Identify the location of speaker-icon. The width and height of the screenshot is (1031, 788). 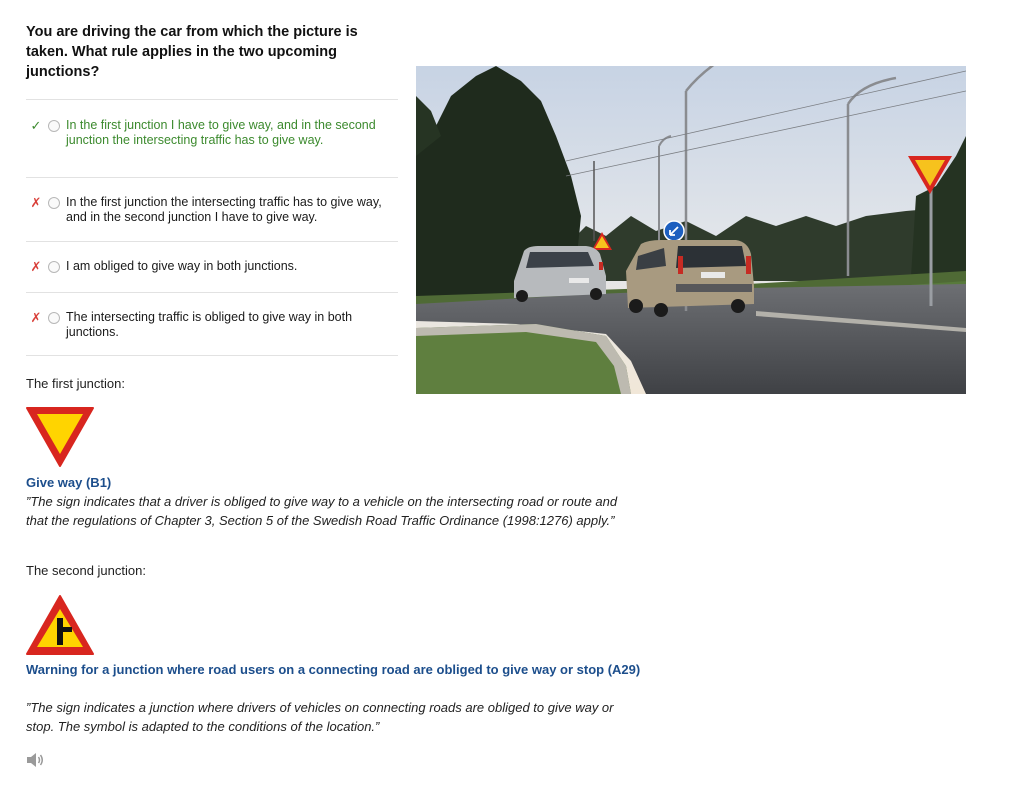
(35, 762).